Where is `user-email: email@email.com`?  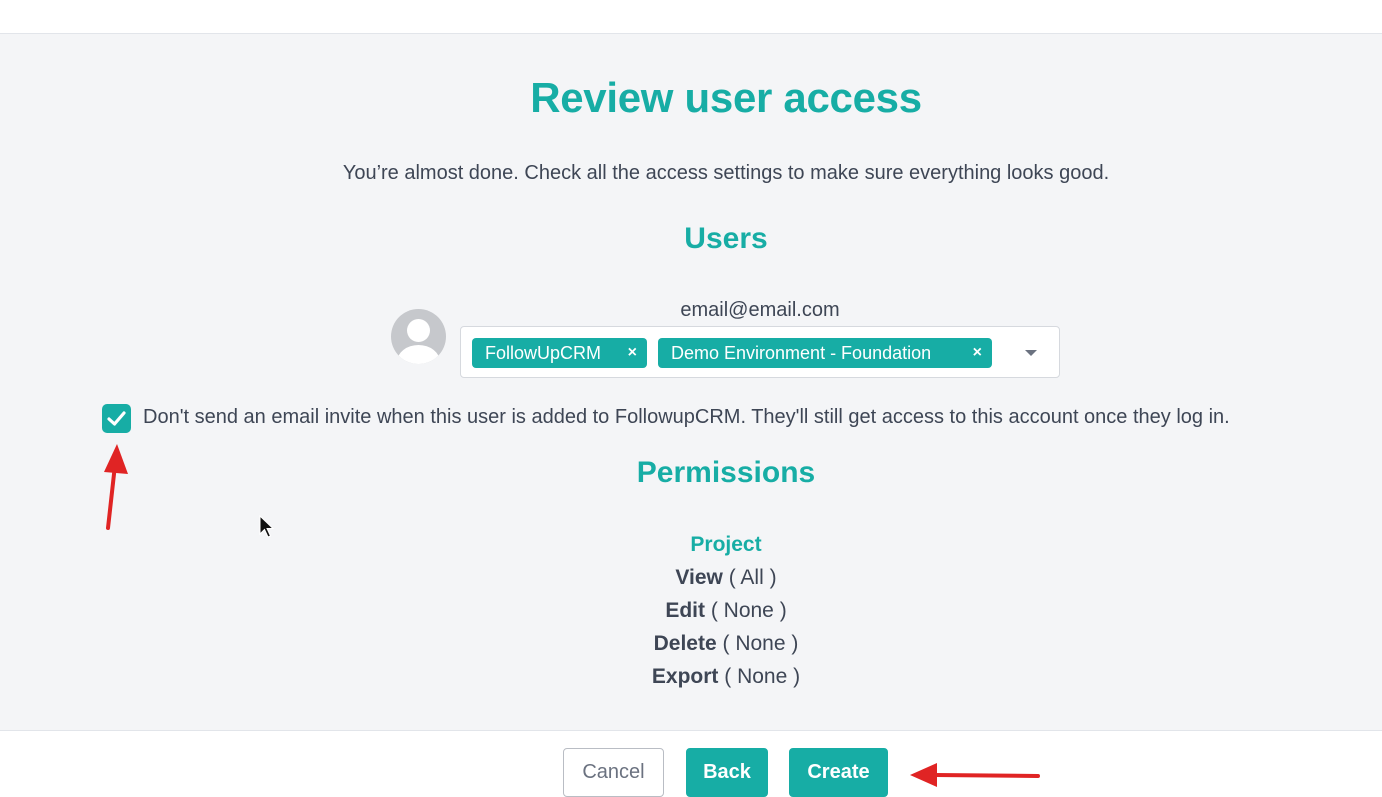
user-email: email@email.com is located at coordinates (760, 310).